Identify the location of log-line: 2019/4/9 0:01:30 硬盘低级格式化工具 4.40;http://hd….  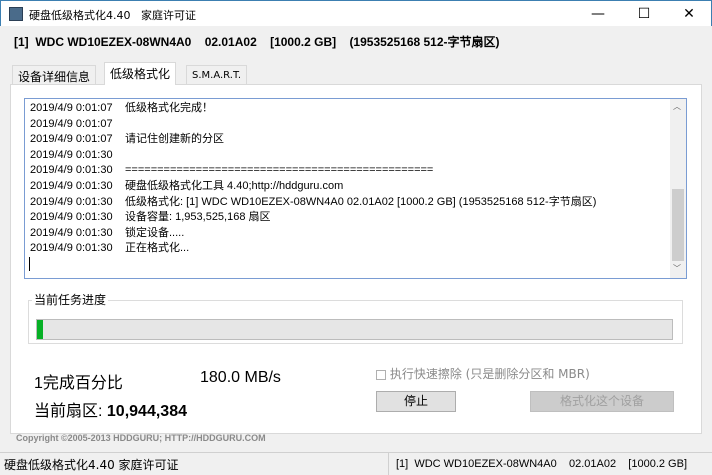
(313, 187).